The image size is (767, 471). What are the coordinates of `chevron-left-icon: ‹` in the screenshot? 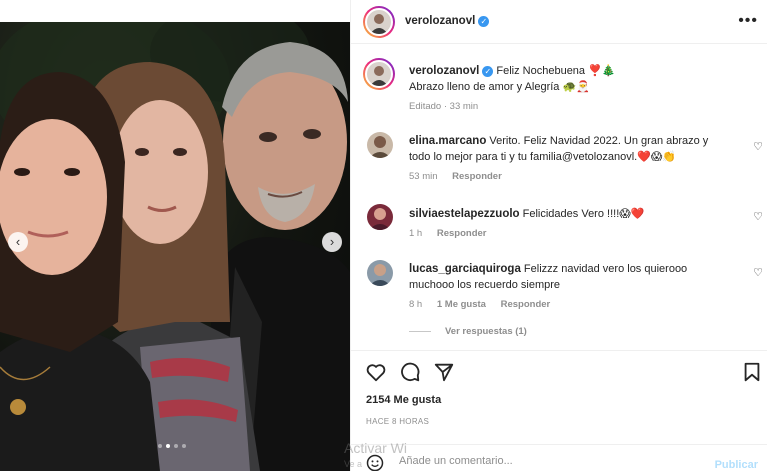 It's located at (18, 241).